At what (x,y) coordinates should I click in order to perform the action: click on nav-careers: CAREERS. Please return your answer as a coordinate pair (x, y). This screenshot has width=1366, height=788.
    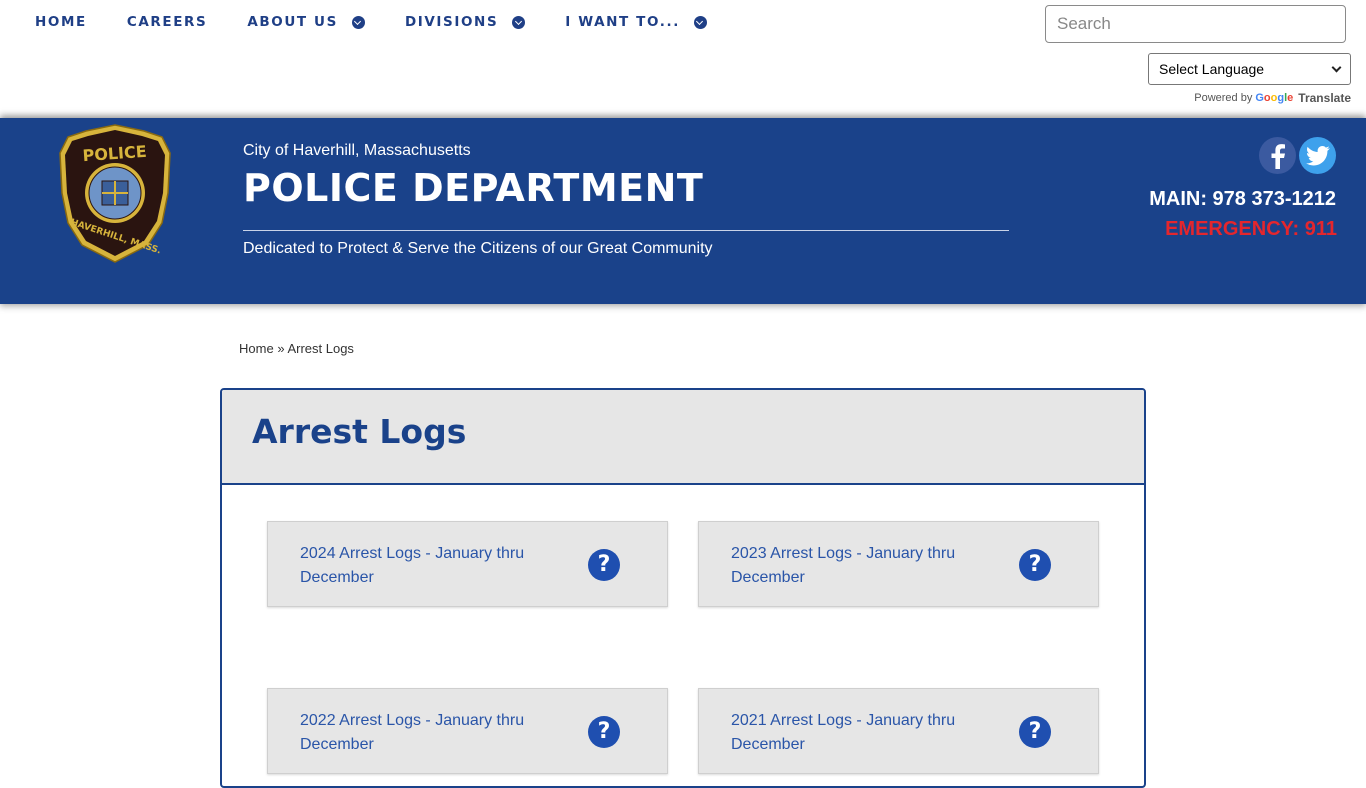
    Looking at the image, I should click on (167, 22).